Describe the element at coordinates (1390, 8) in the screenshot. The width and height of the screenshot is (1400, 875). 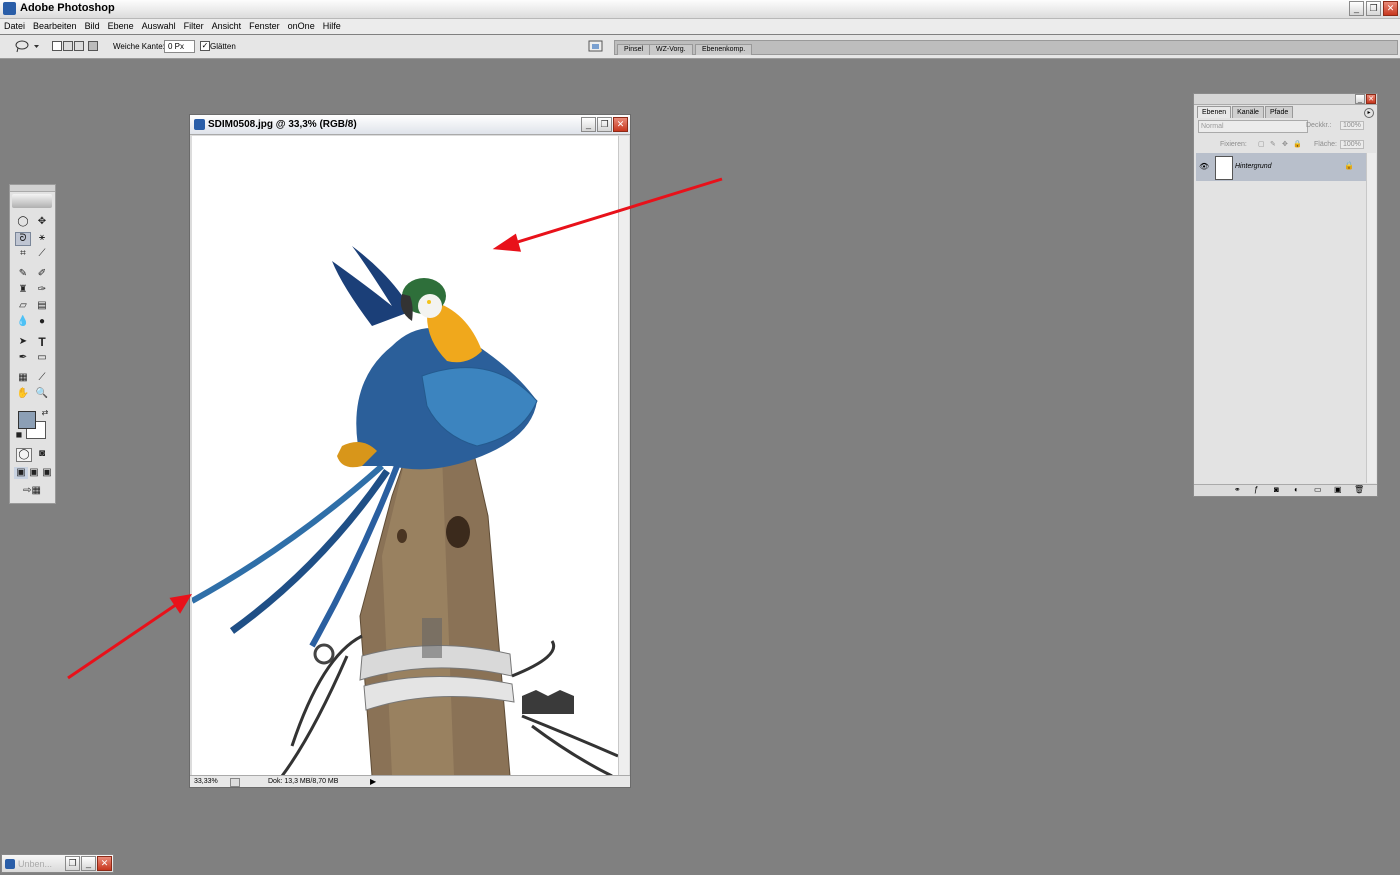
I see `close-button: ✕` at that location.